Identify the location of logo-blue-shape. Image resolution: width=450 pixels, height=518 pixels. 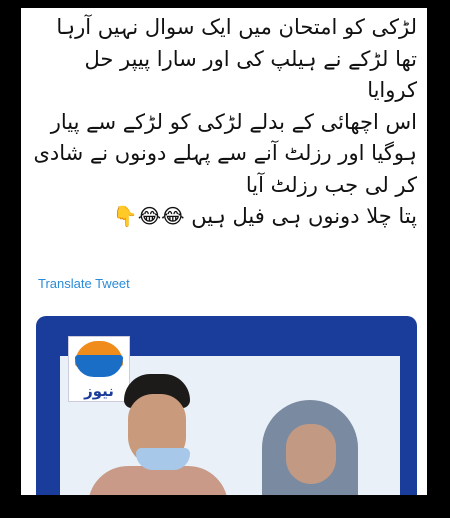
(99, 366).